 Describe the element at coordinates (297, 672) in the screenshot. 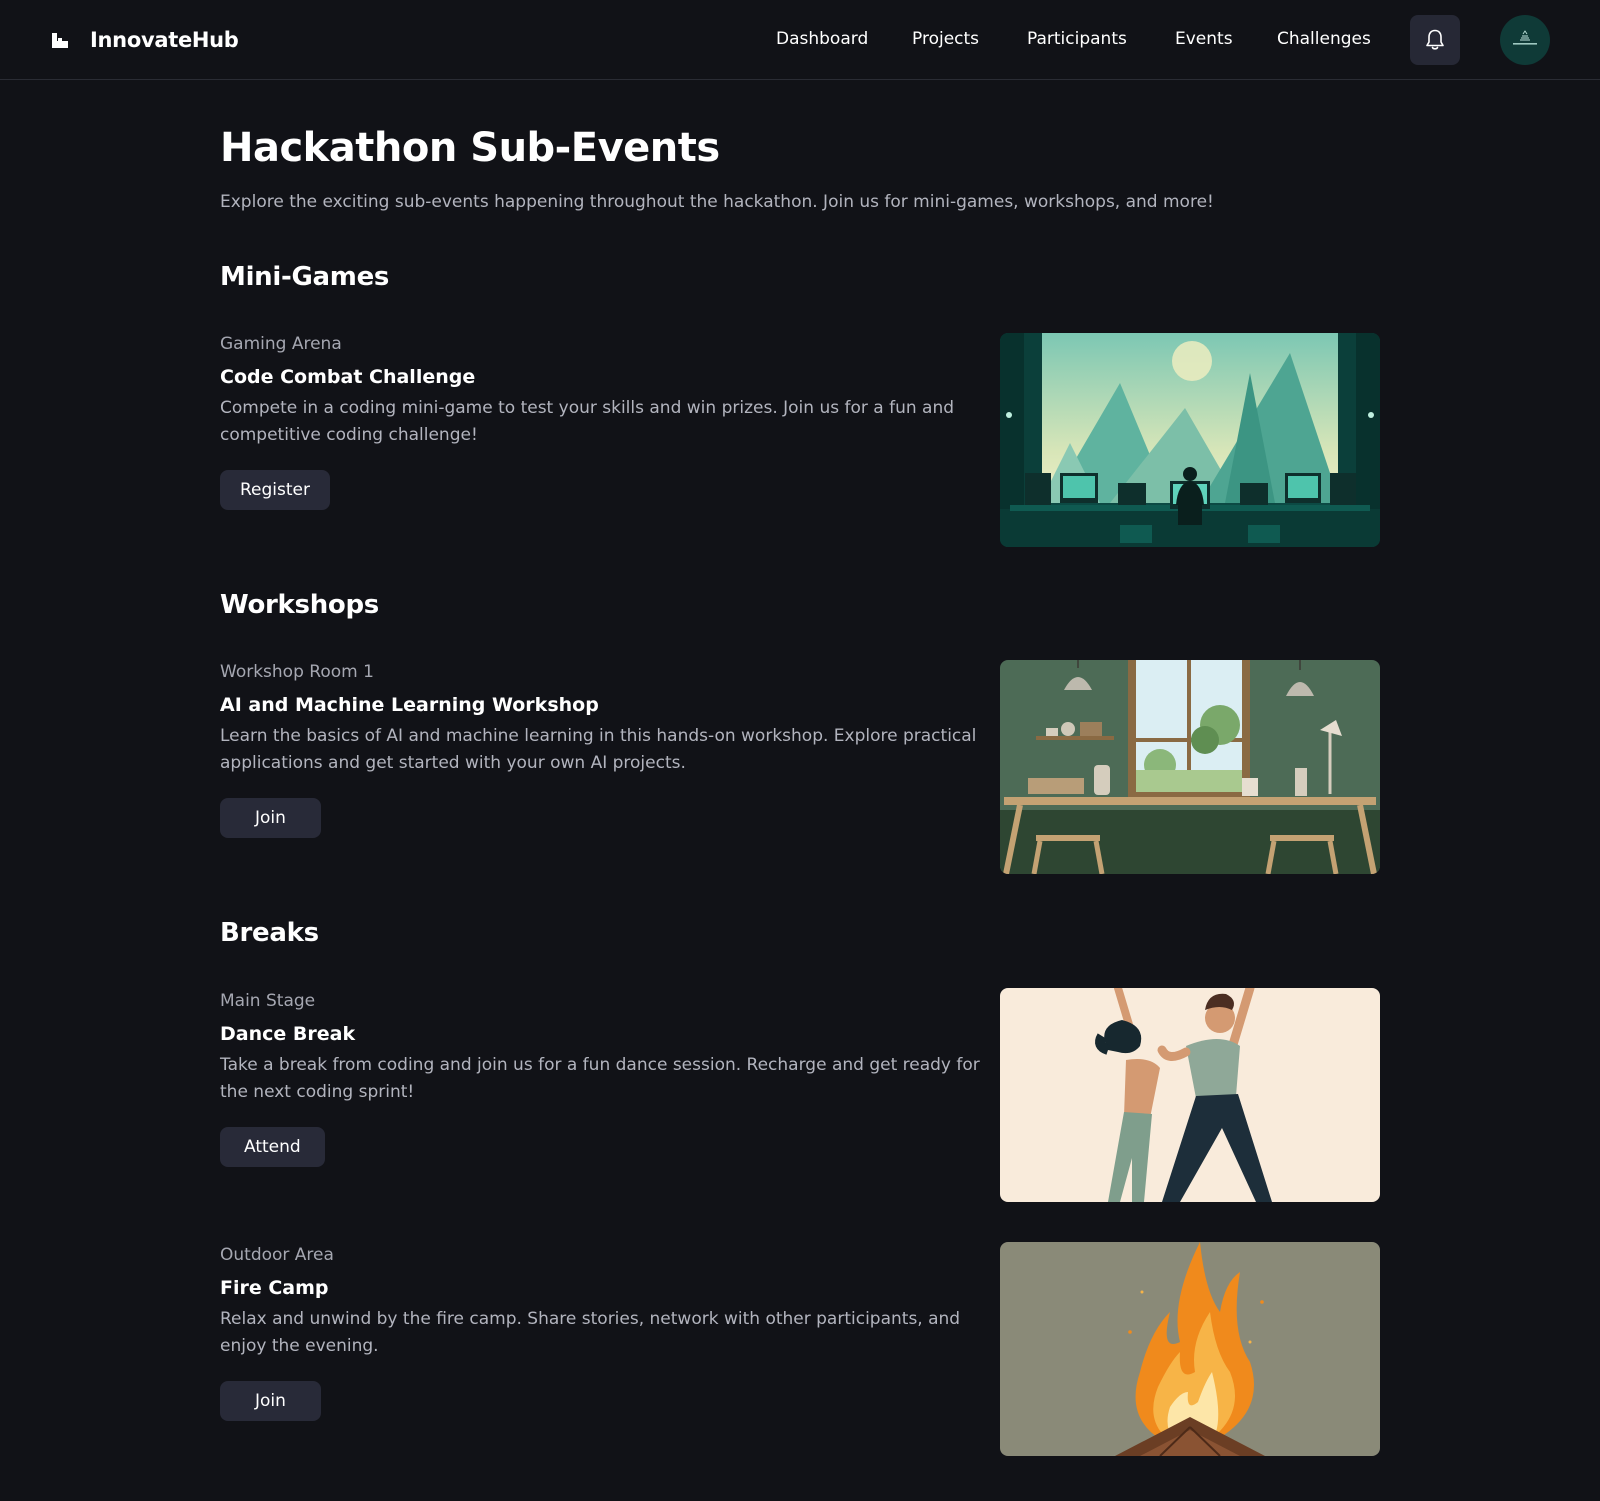

I see `event-location: Workshop Room 1` at that location.